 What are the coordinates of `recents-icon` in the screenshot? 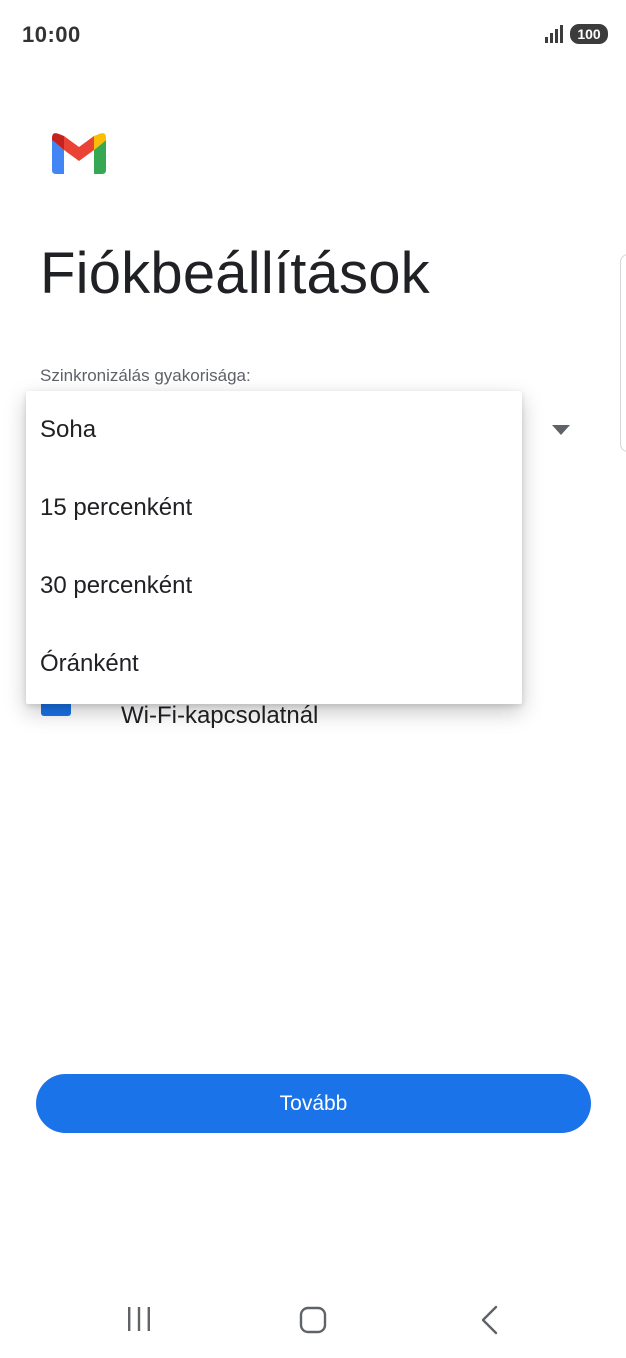 It's located at (139, 1319).